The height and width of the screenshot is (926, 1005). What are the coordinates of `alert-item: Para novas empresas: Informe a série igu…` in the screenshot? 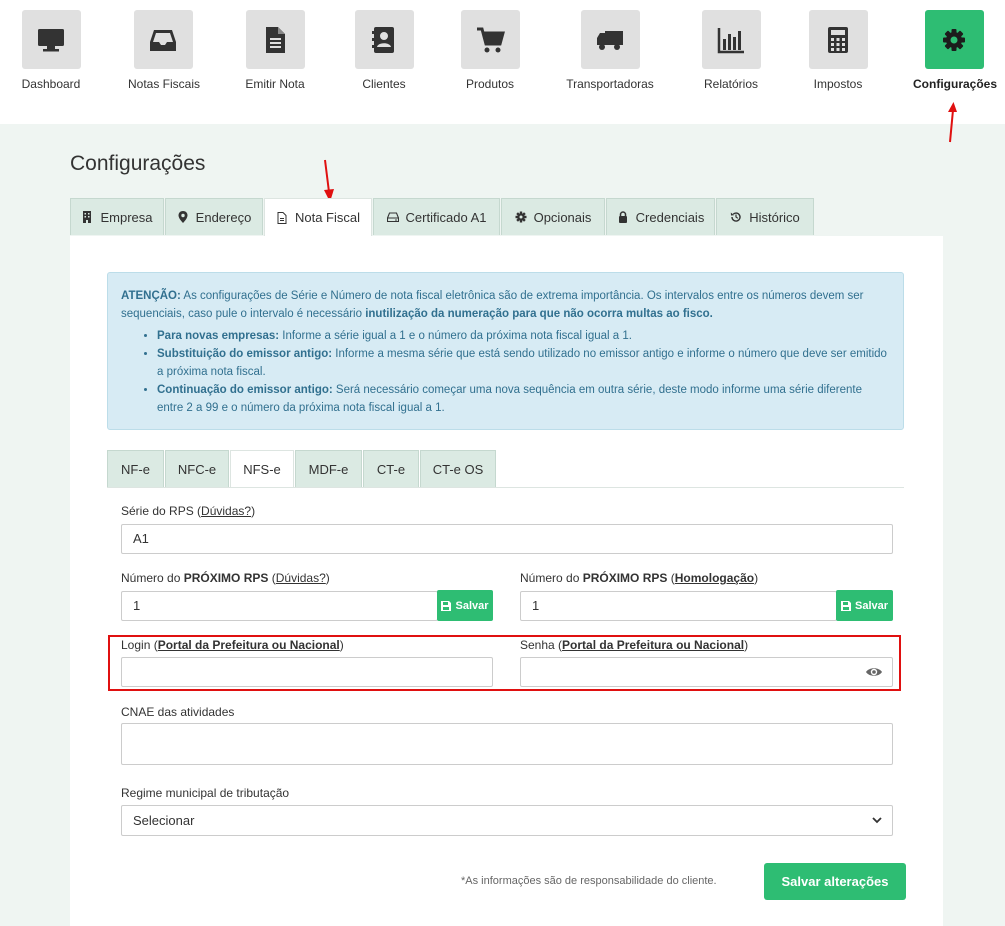 It's located at (523, 336).